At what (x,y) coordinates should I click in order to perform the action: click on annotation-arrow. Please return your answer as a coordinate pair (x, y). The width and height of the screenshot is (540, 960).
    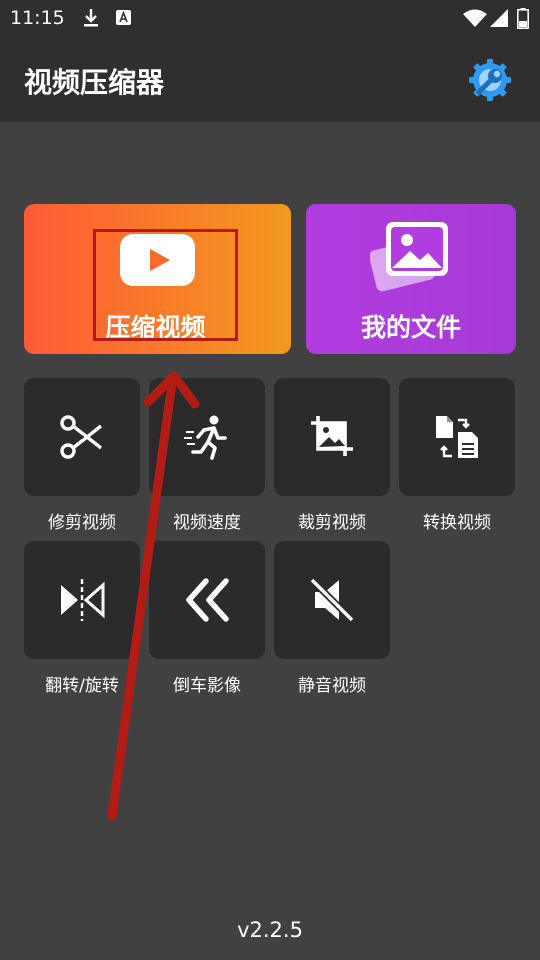
    Looking at the image, I should click on (153, 596).